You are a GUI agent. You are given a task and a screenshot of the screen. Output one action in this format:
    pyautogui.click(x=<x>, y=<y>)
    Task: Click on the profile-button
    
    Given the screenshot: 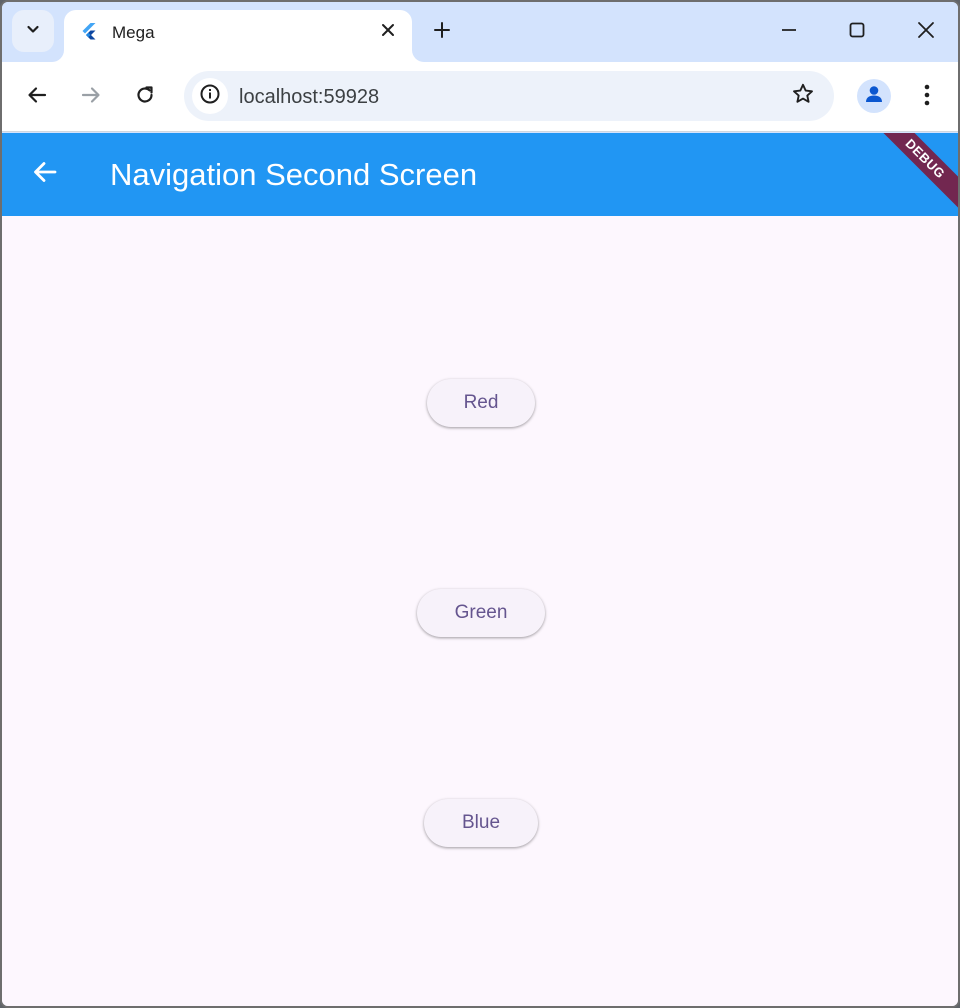 What is the action you would take?
    pyautogui.click(x=874, y=96)
    